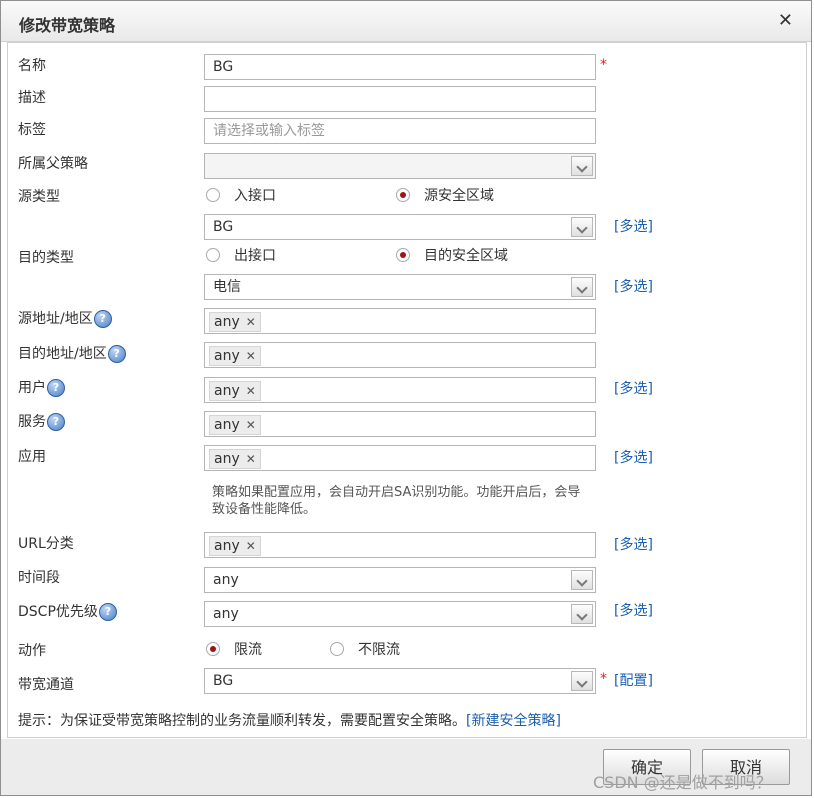 The image size is (814, 798). I want to click on service-label: 服务?, so click(41, 421).